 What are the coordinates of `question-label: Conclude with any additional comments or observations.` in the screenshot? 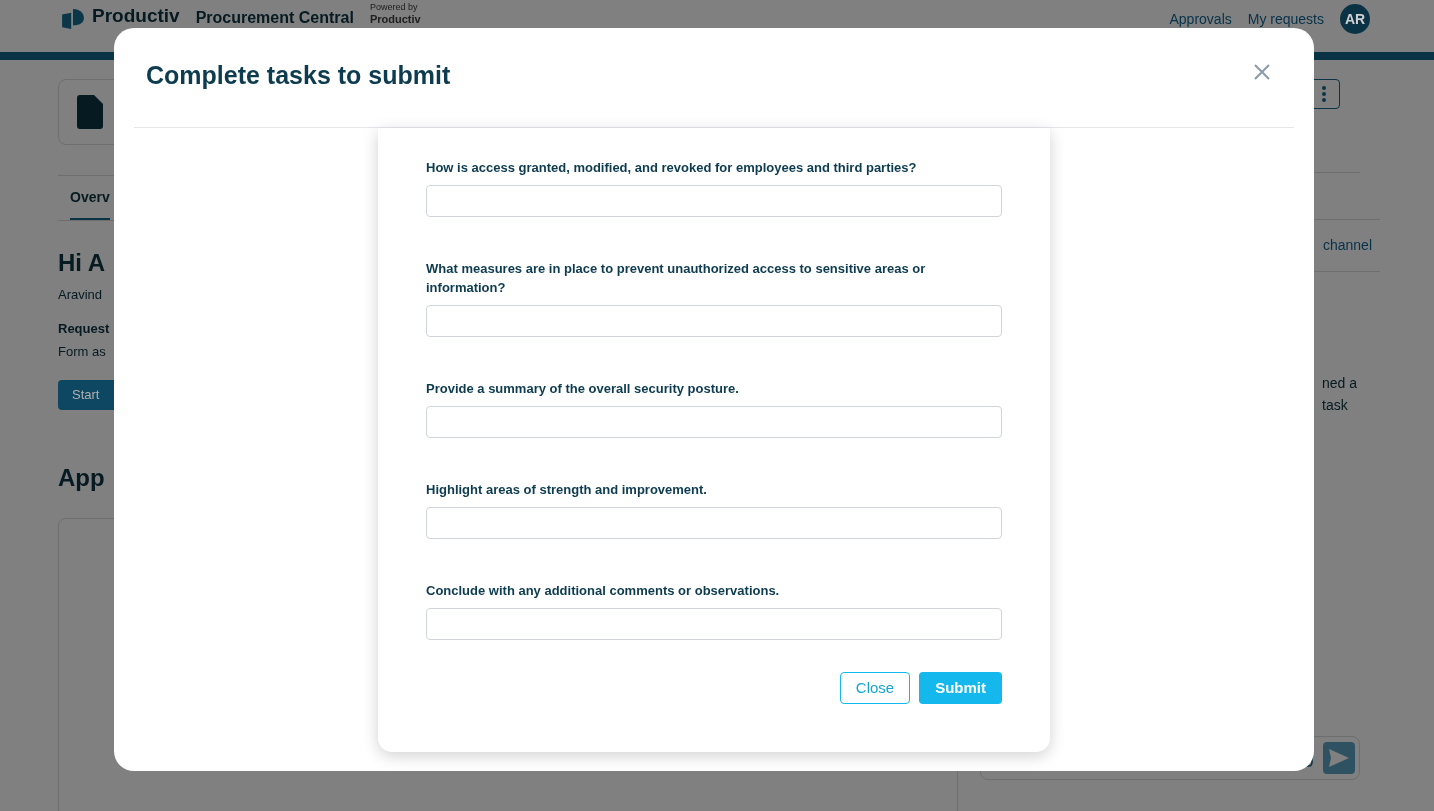 It's located at (603, 591).